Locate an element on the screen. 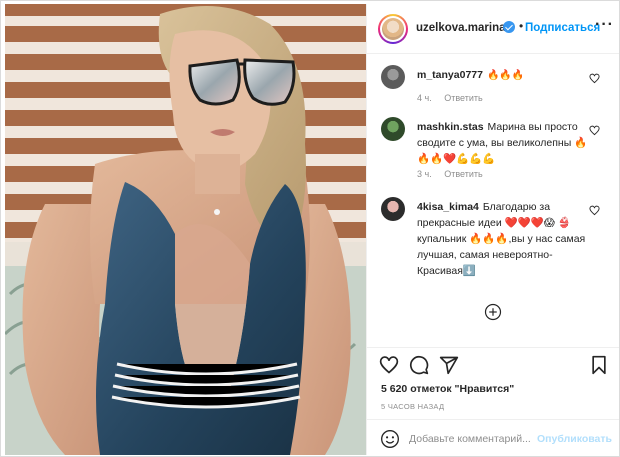  heart-icon is located at coordinates (389, 365).